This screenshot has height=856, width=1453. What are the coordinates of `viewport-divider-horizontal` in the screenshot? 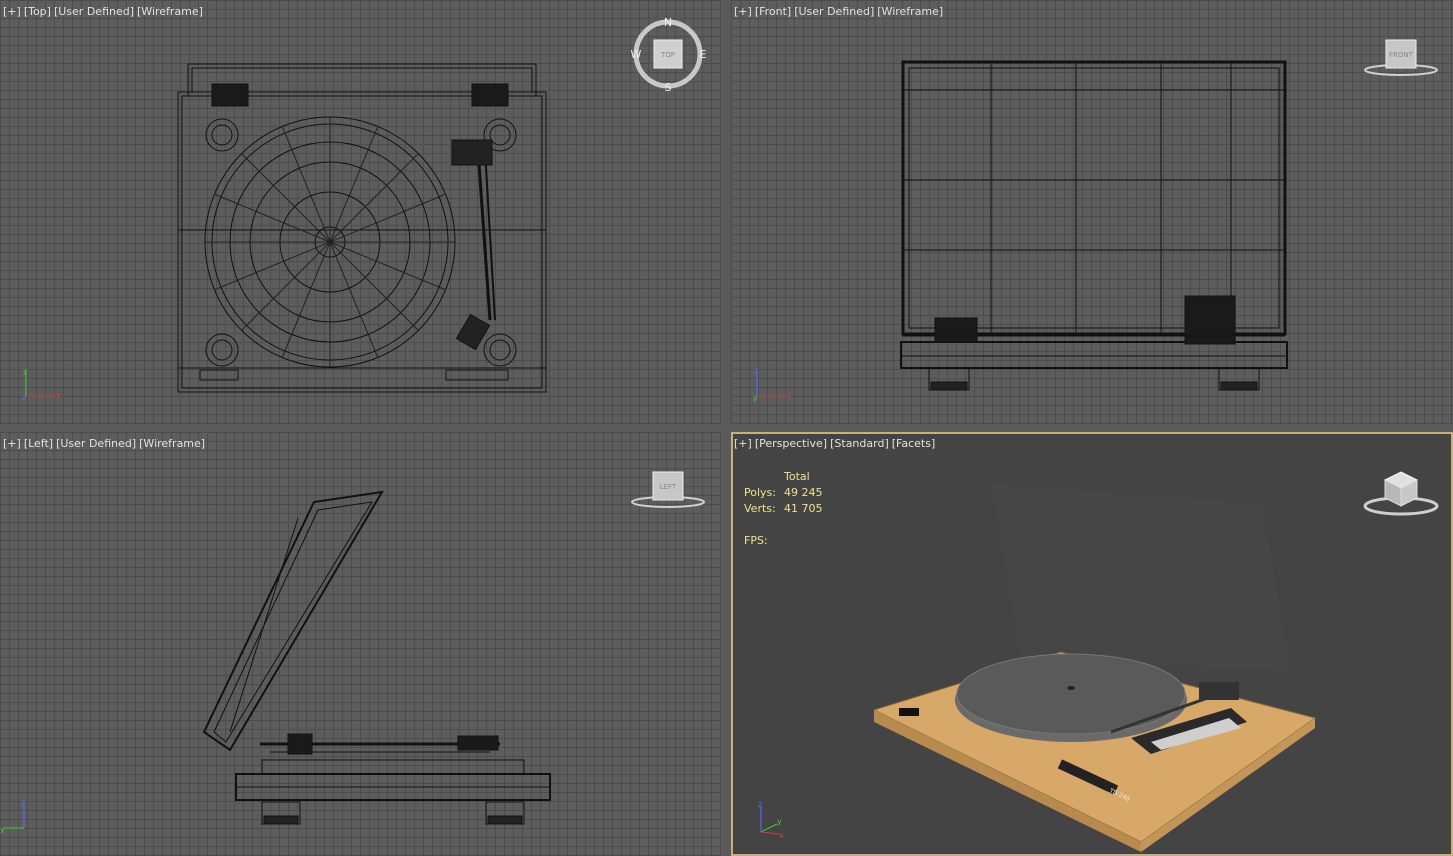 It's located at (726, 428).